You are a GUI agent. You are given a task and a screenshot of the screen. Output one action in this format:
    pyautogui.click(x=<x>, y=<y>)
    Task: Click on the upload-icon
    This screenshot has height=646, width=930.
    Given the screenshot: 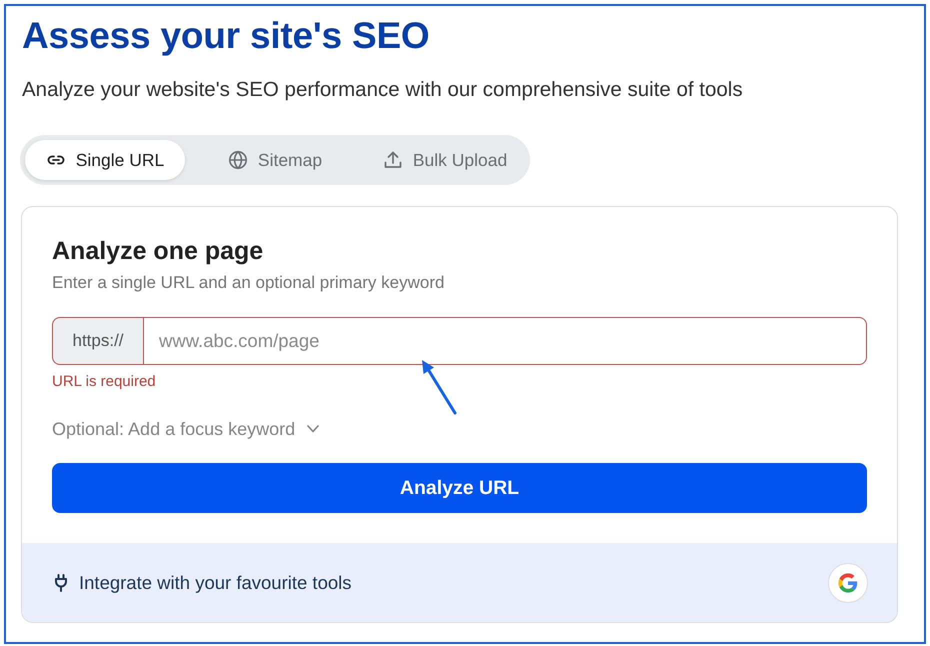 What is the action you would take?
    pyautogui.click(x=392, y=160)
    